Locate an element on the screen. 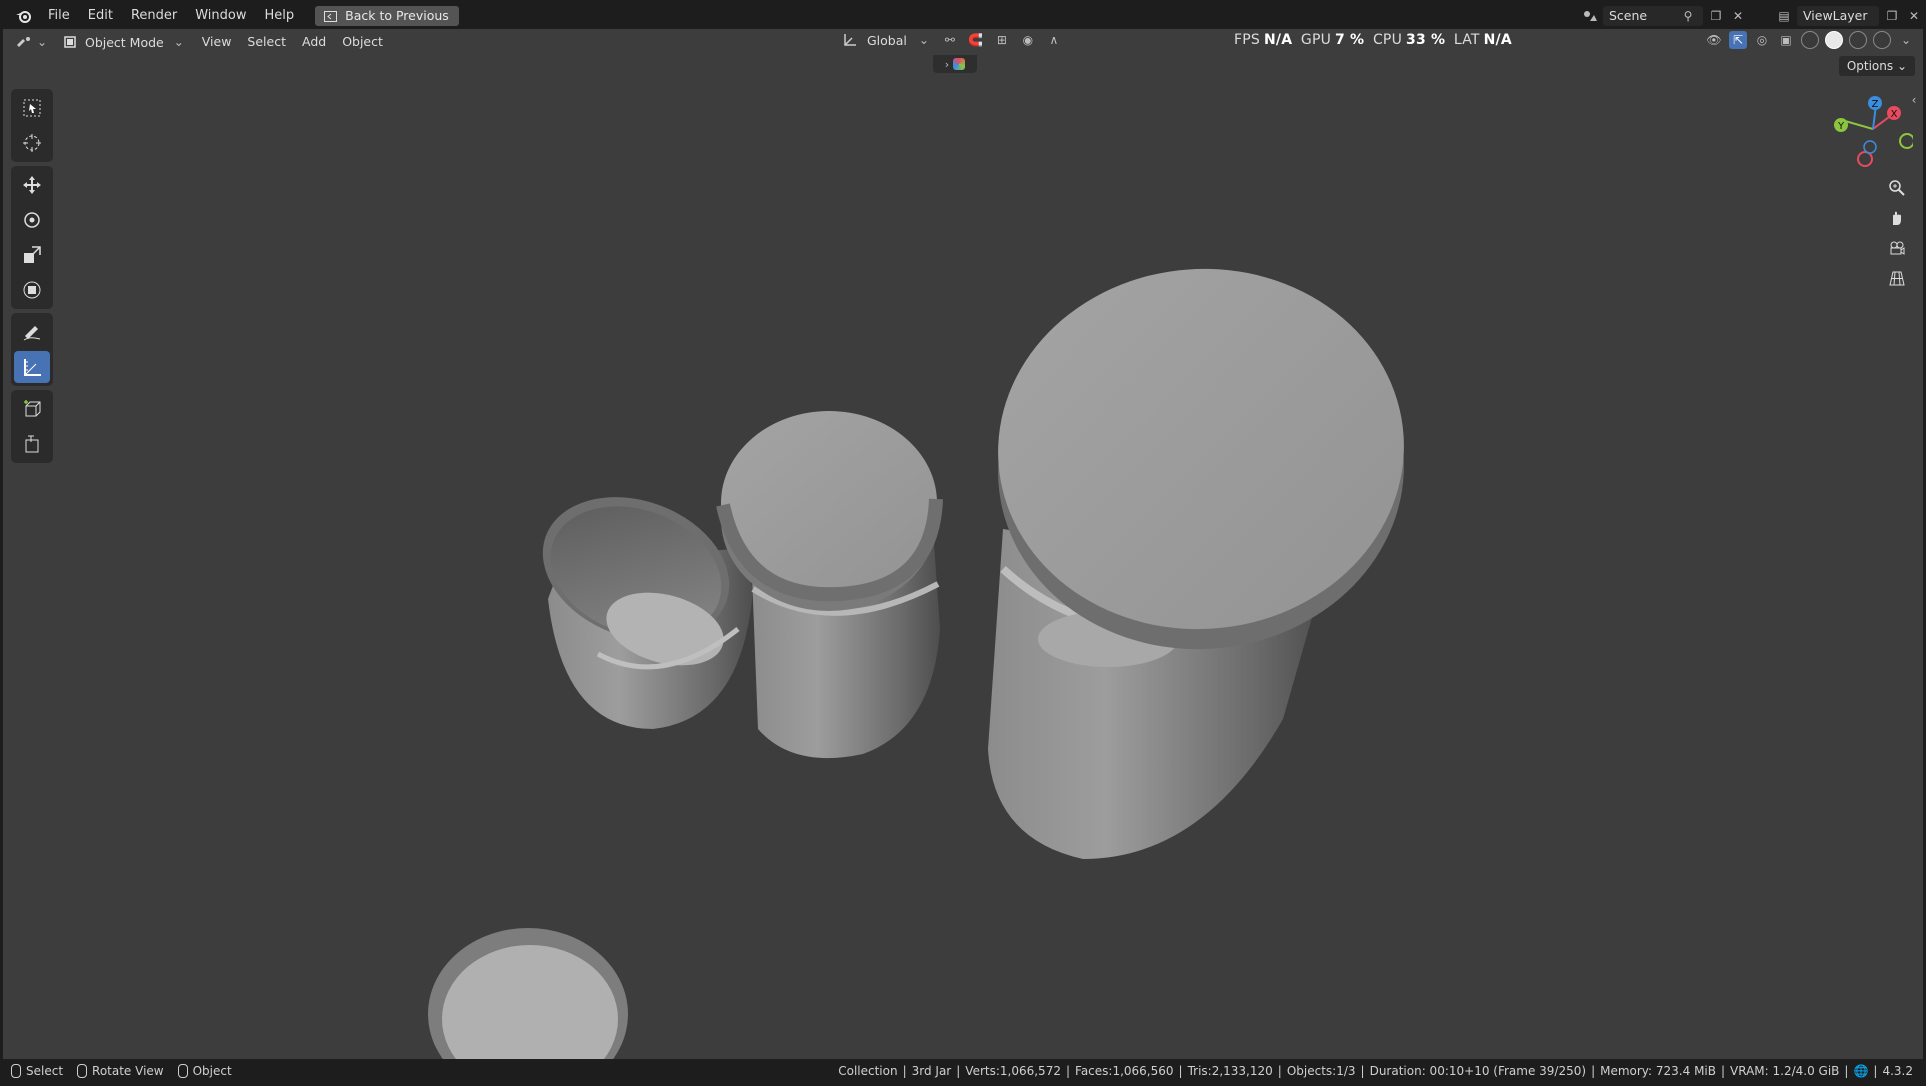  add-cube-tool is located at coordinates (32, 409).